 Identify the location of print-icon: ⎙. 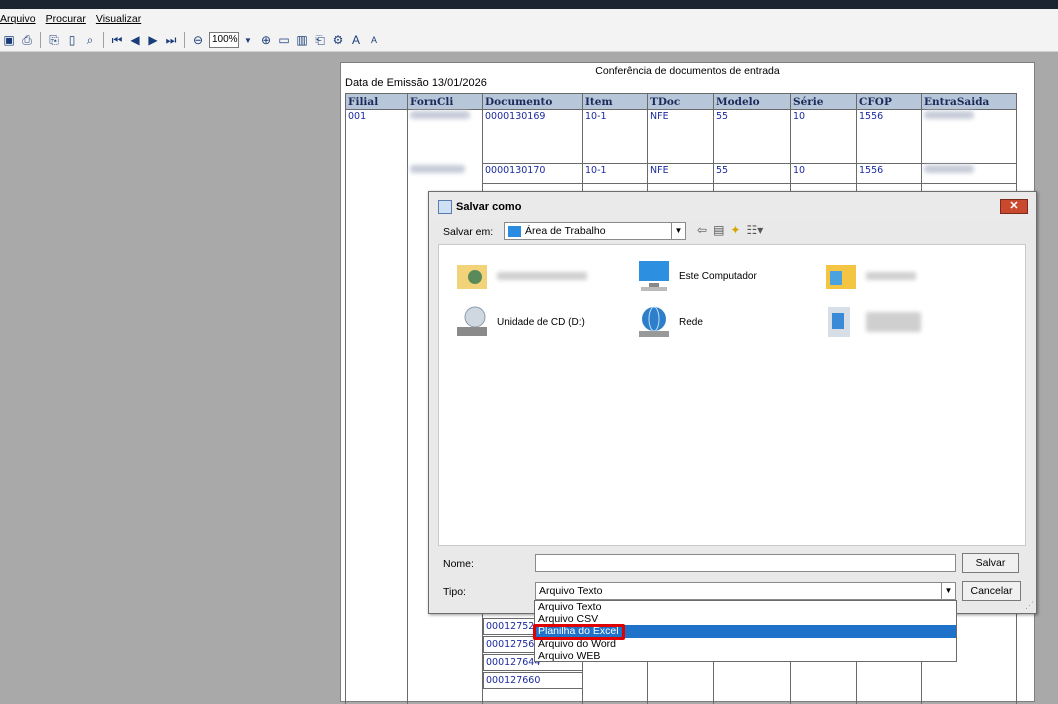
(27, 40).